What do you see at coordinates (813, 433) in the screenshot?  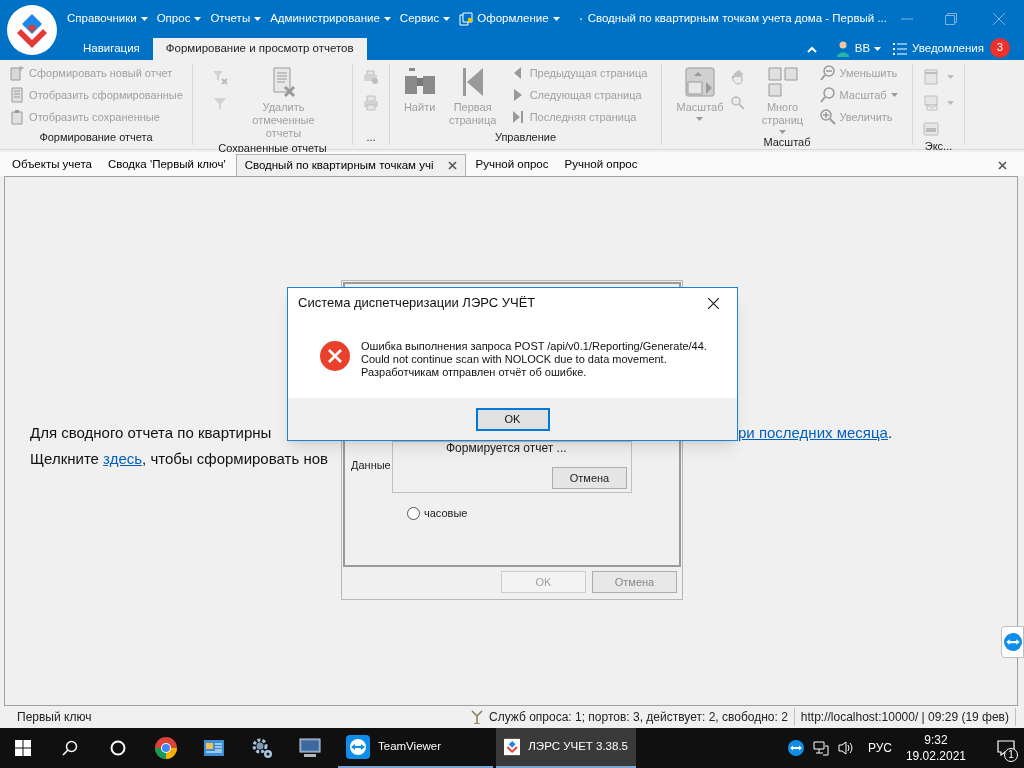 I see `link: ри последних месяца` at bounding box center [813, 433].